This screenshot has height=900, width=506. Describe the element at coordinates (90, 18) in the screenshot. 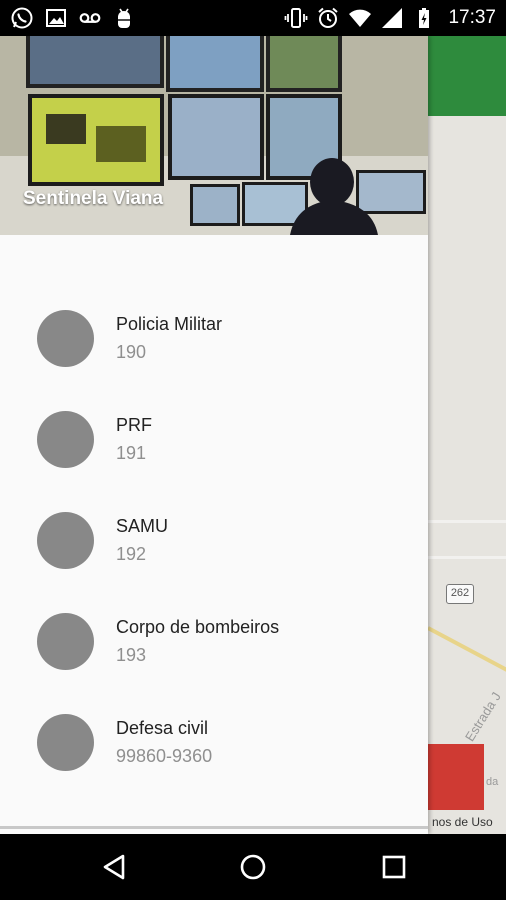

I see `voicemail-icon` at that location.